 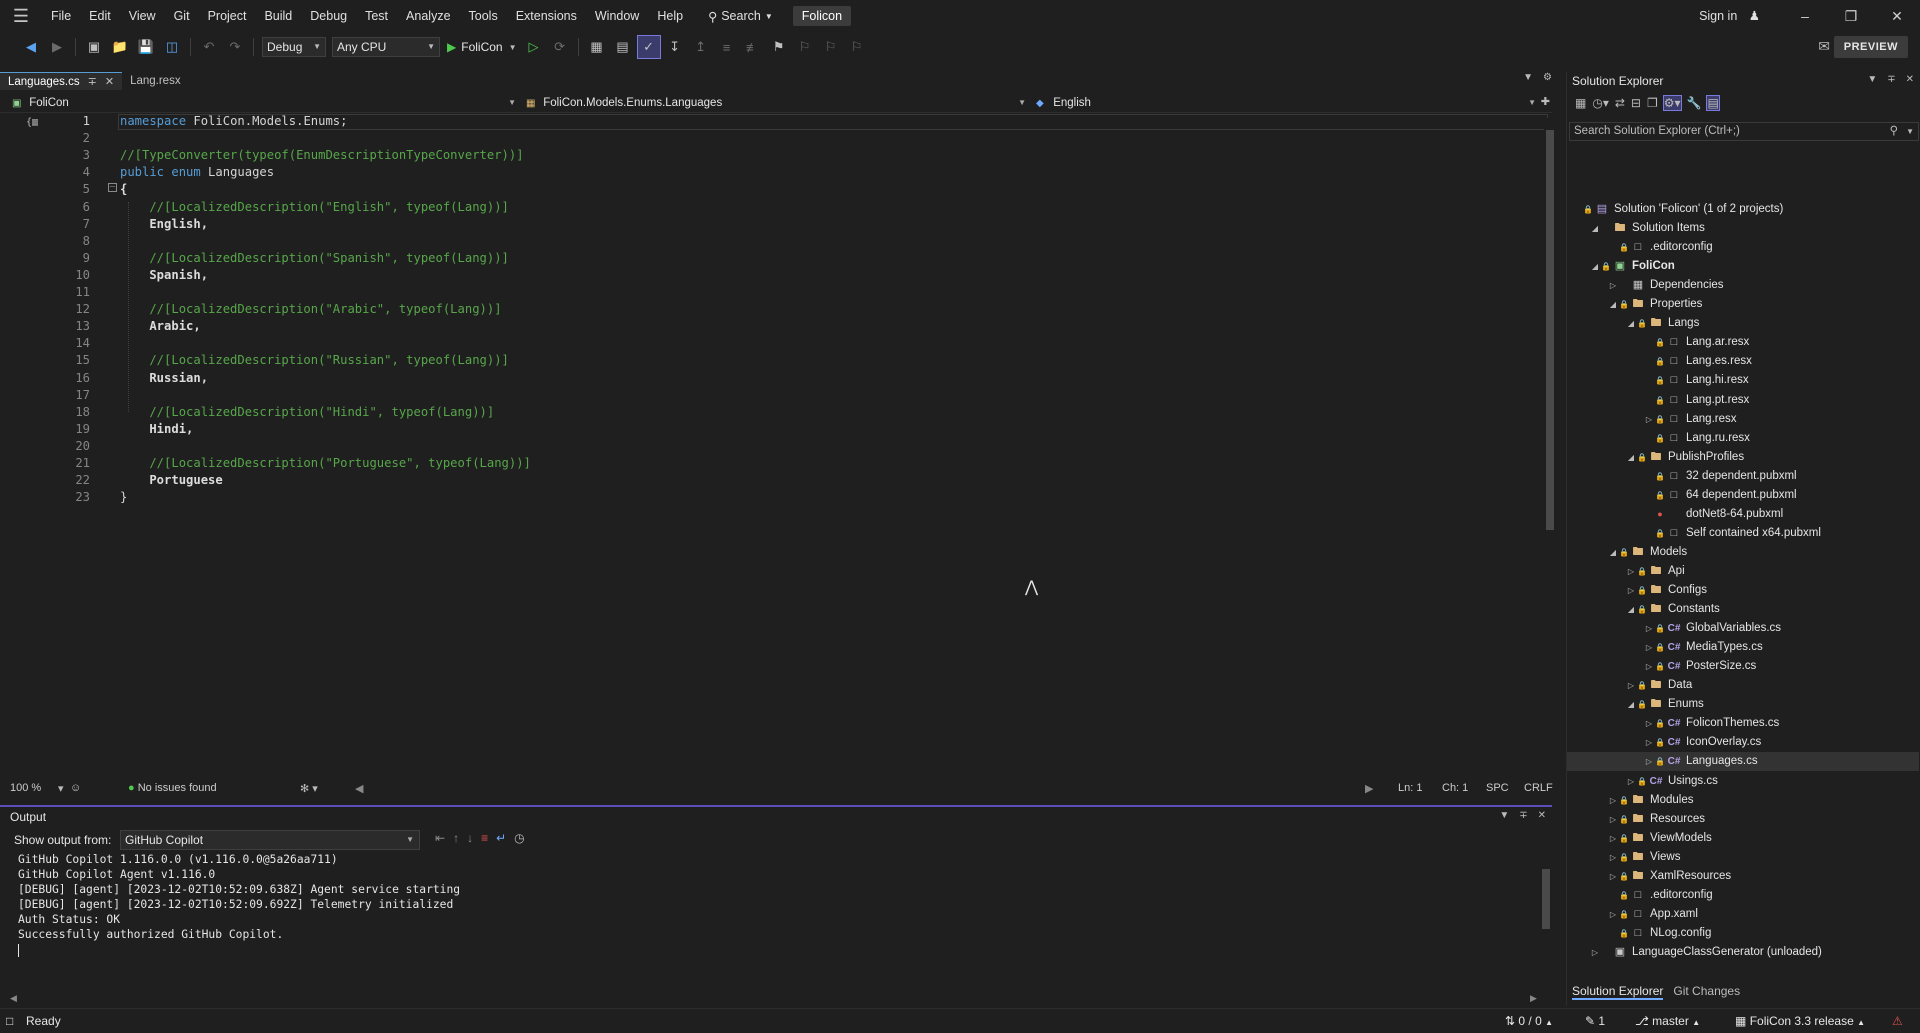 What do you see at coordinates (172, 47) in the screenshot?
I see `save-all-icon: ◫` at bounding box center [172, 47].